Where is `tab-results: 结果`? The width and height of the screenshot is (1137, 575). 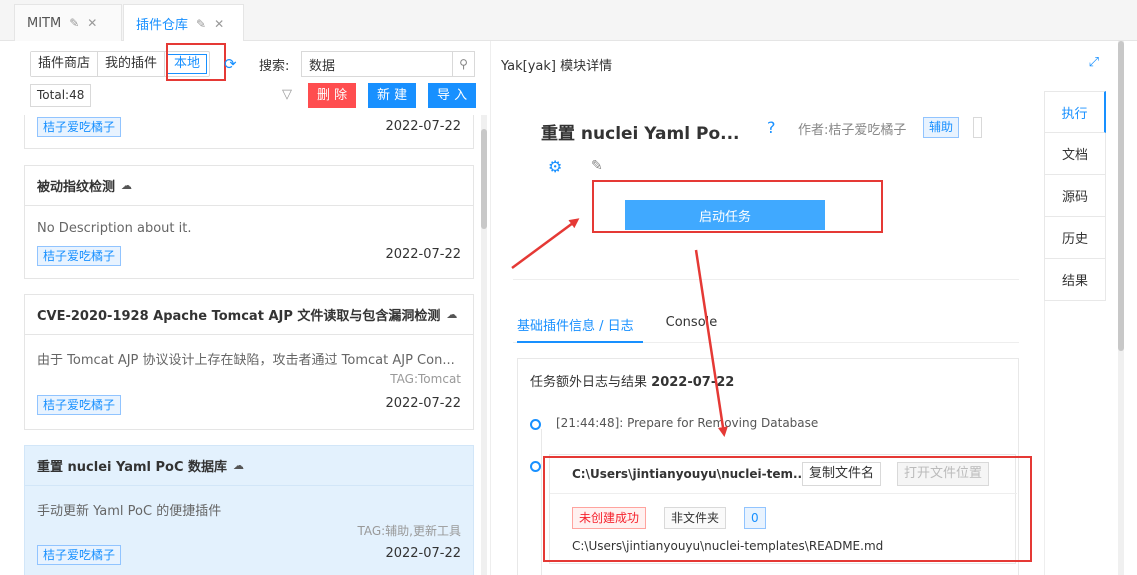 tab-results: 结果 is located at coordinates (1075, 280).